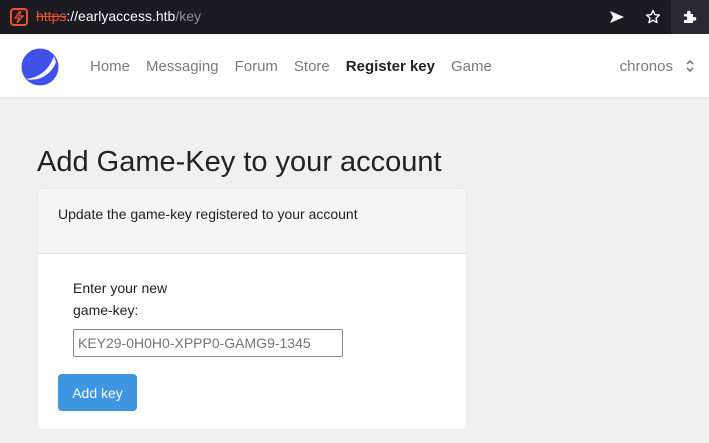 This screenshot has width=709, height=443. What do you see at coordinates (127, 16) in the screenshot?
I see `url-host: earlyaccess.htb` at bounding box center [127, 16].